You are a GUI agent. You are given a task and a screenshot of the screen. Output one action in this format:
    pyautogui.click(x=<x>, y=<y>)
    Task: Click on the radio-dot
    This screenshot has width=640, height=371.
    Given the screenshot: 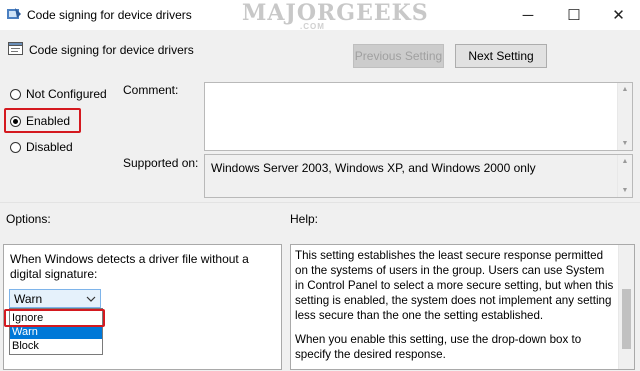 What is the action you would take?
    pyautogui.click(x=15, y=121)
    